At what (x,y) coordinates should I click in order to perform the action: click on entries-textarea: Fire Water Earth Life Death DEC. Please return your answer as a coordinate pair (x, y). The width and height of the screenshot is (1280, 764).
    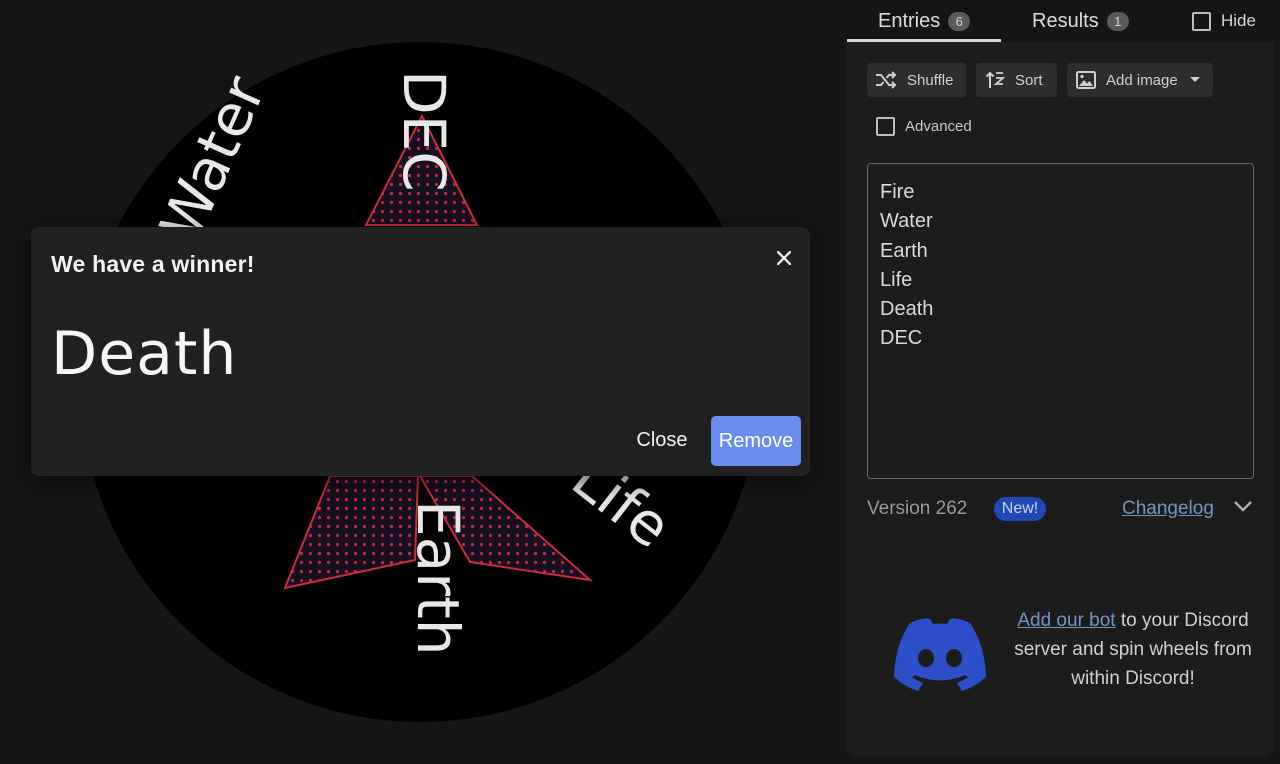
    Looking at the image, I should click on (1060, 321).